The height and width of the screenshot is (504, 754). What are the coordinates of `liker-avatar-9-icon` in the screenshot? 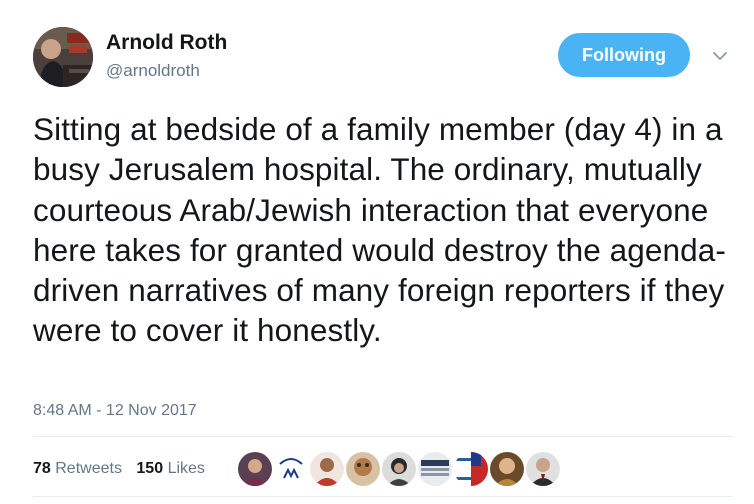 It's located at (543, 469).